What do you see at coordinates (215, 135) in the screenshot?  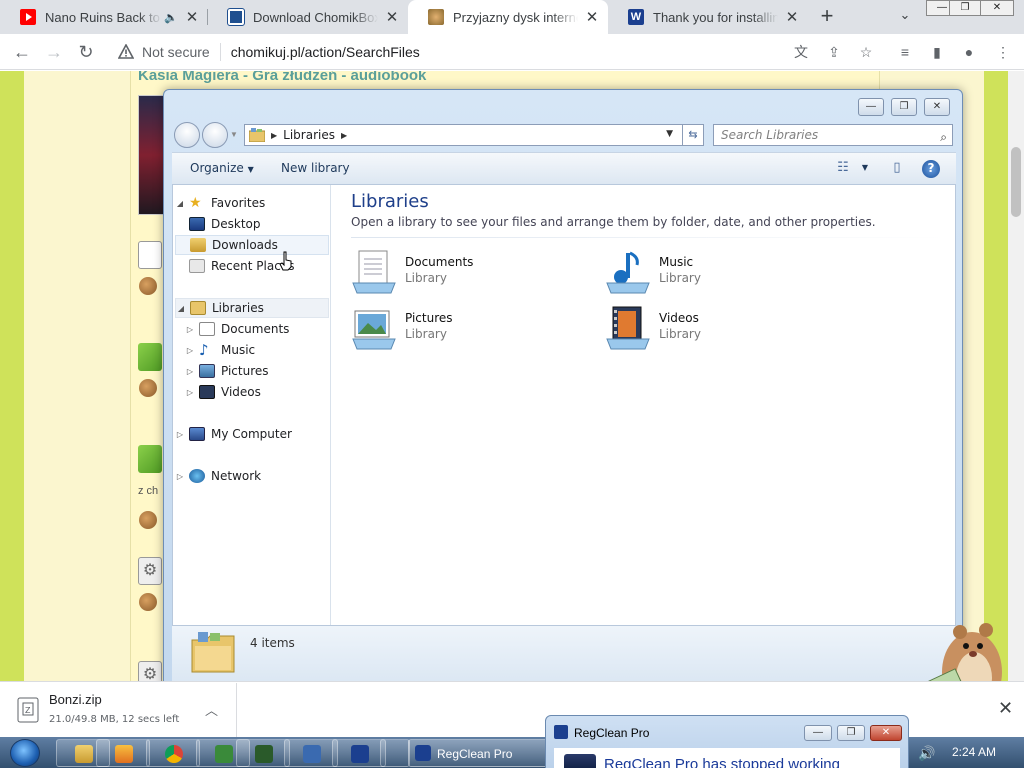 I see `explorer-forward-button` at bounding box center [215, 135].